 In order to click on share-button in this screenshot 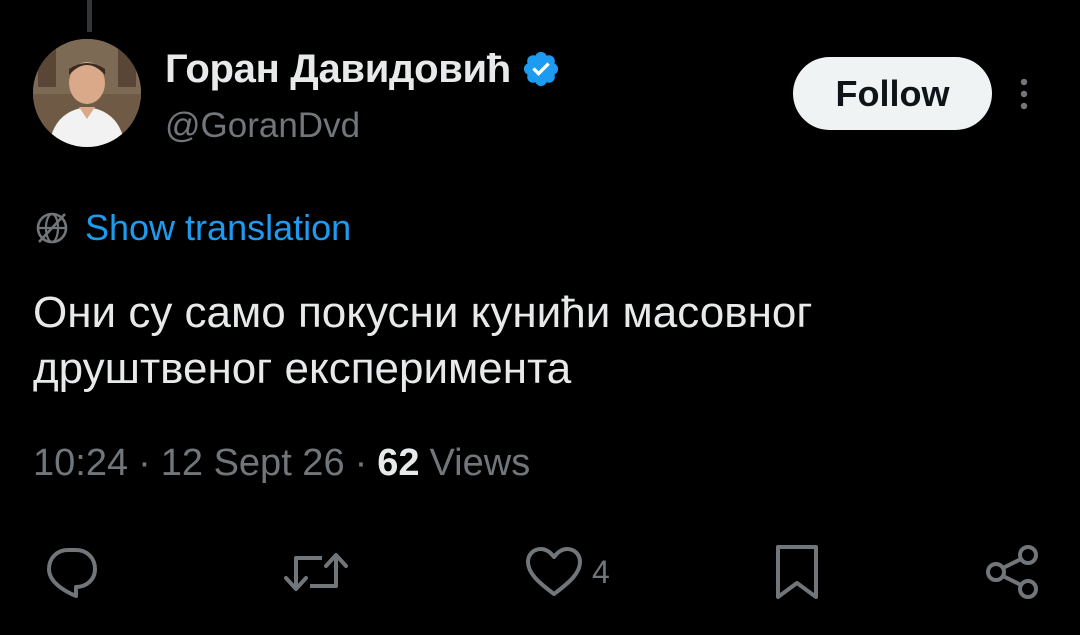, I will do `click(1013, 572)`.